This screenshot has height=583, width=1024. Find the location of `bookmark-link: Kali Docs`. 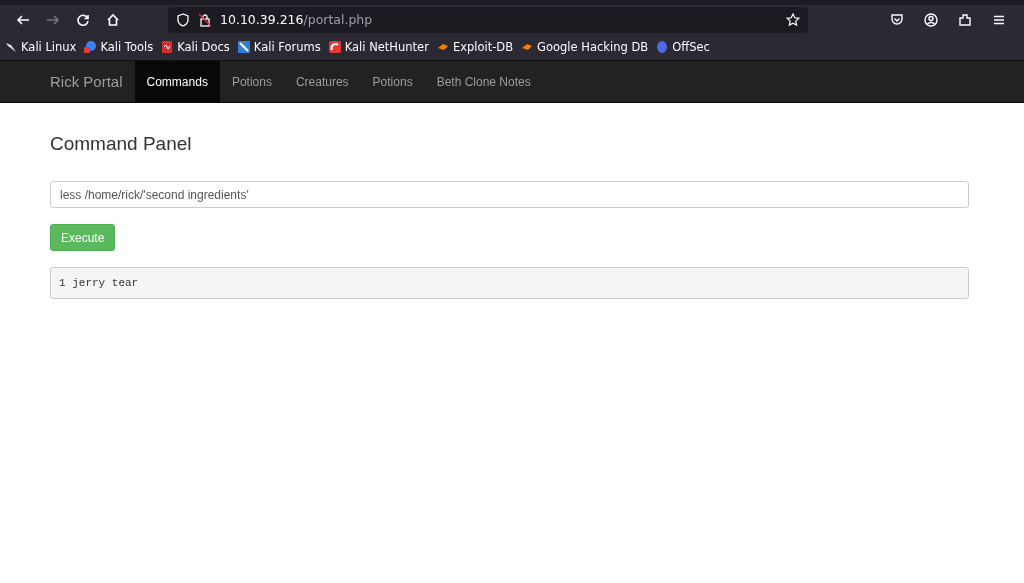

bookmark-link: Kali Docs is located at coordinates (195, 47).